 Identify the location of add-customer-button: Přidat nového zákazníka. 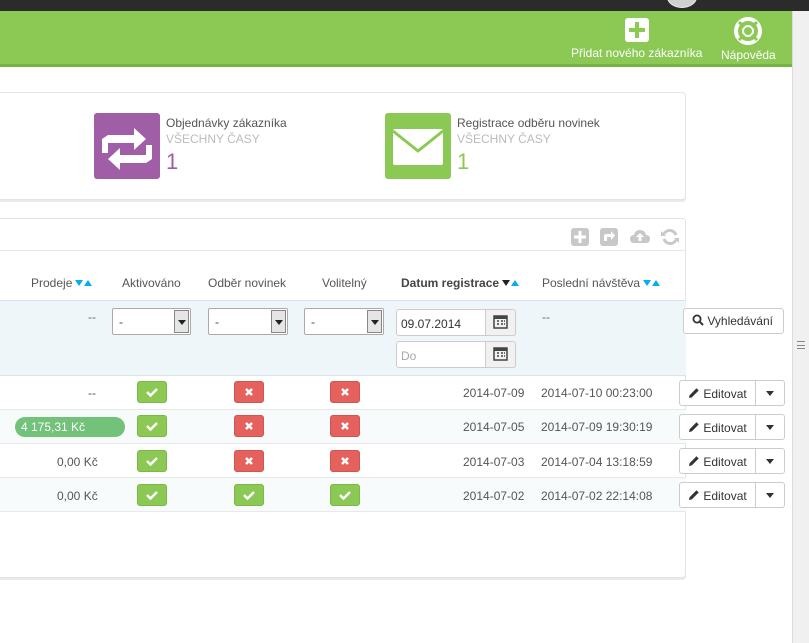
(636, 38).